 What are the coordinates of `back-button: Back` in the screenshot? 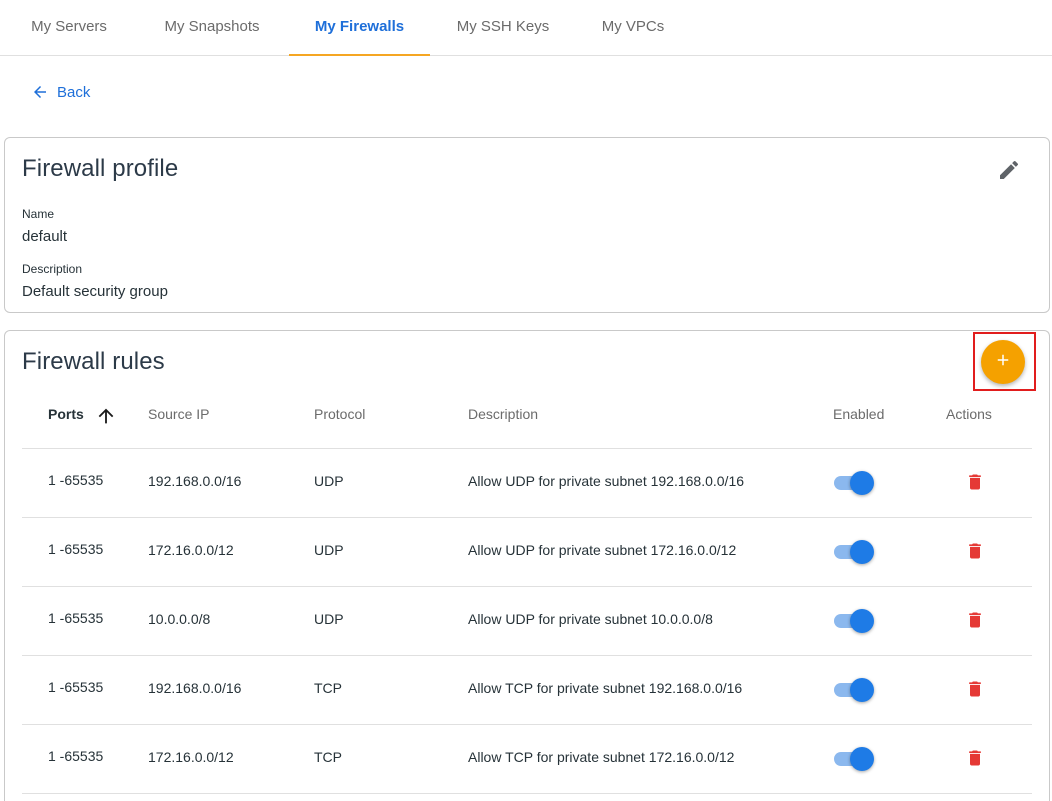 It's located at (60, 92).